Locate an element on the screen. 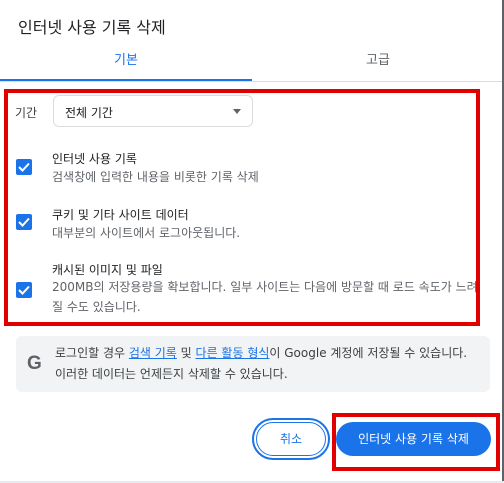 The height and width of the screenshot is (483, 504). tab-bar: 기본 고급 is located at coordinates (252, 64).